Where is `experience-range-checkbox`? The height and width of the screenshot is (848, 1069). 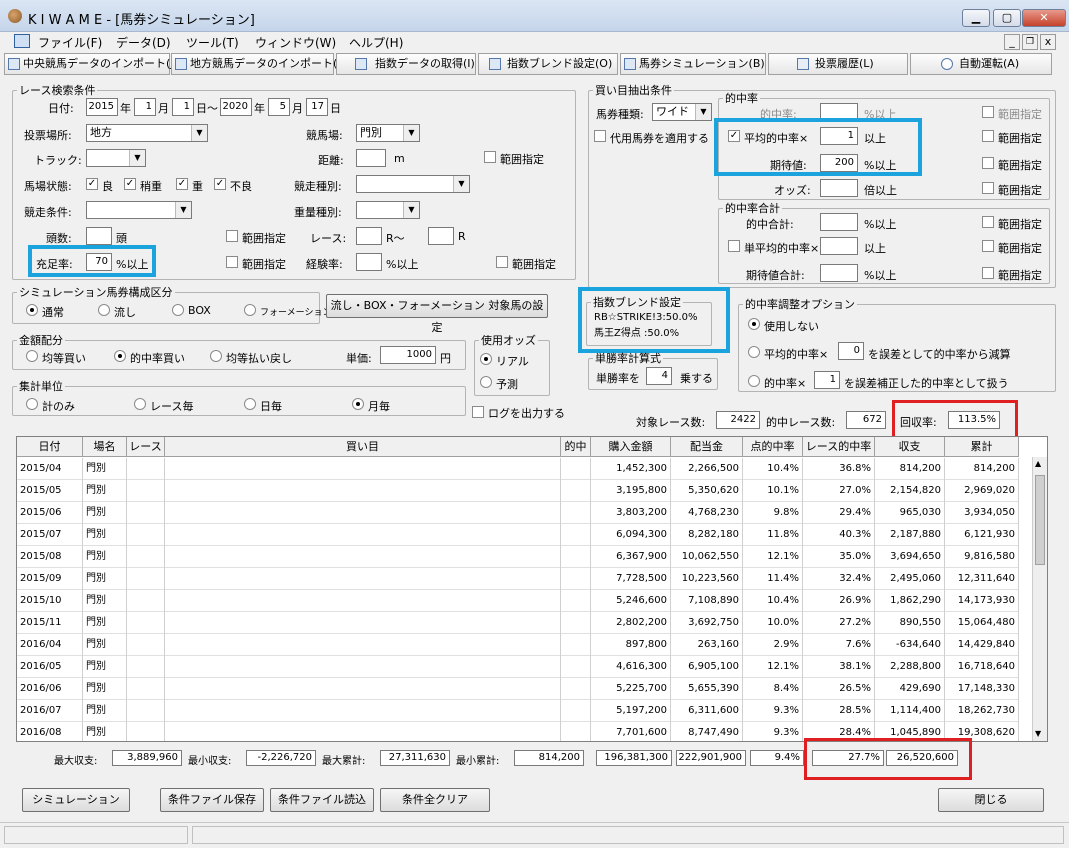
experience-range-checkbox is located at coordinates (502, 262).